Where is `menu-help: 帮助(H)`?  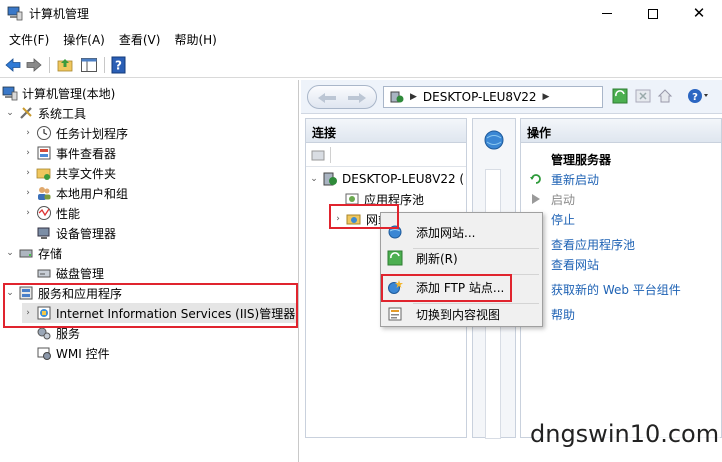 menu-help: 帮助(H) is located at coordinates (195, 39).